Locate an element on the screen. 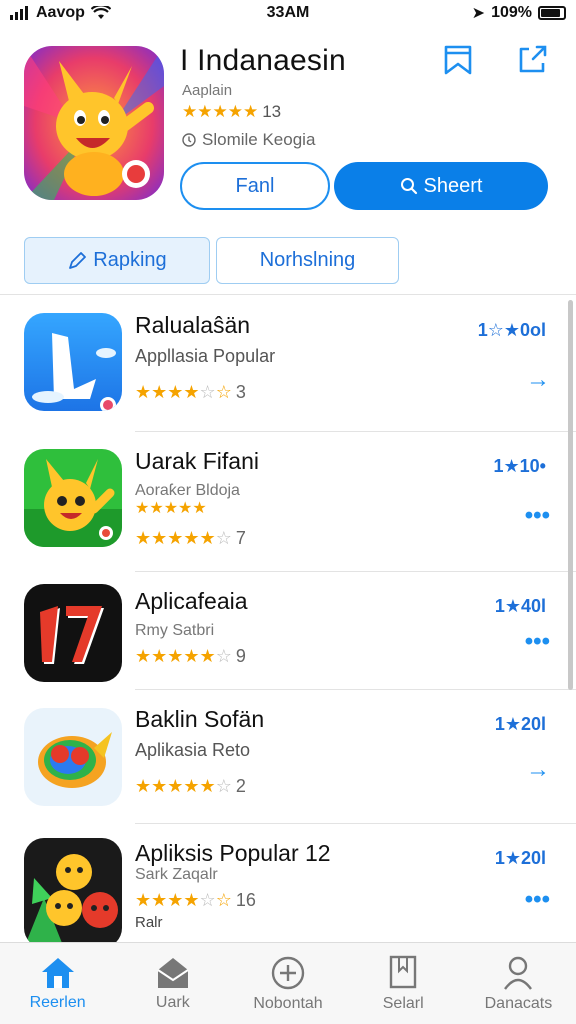 This screenshot has height=1024, width=576. wifi-icon is located at coordinates (100, 12).